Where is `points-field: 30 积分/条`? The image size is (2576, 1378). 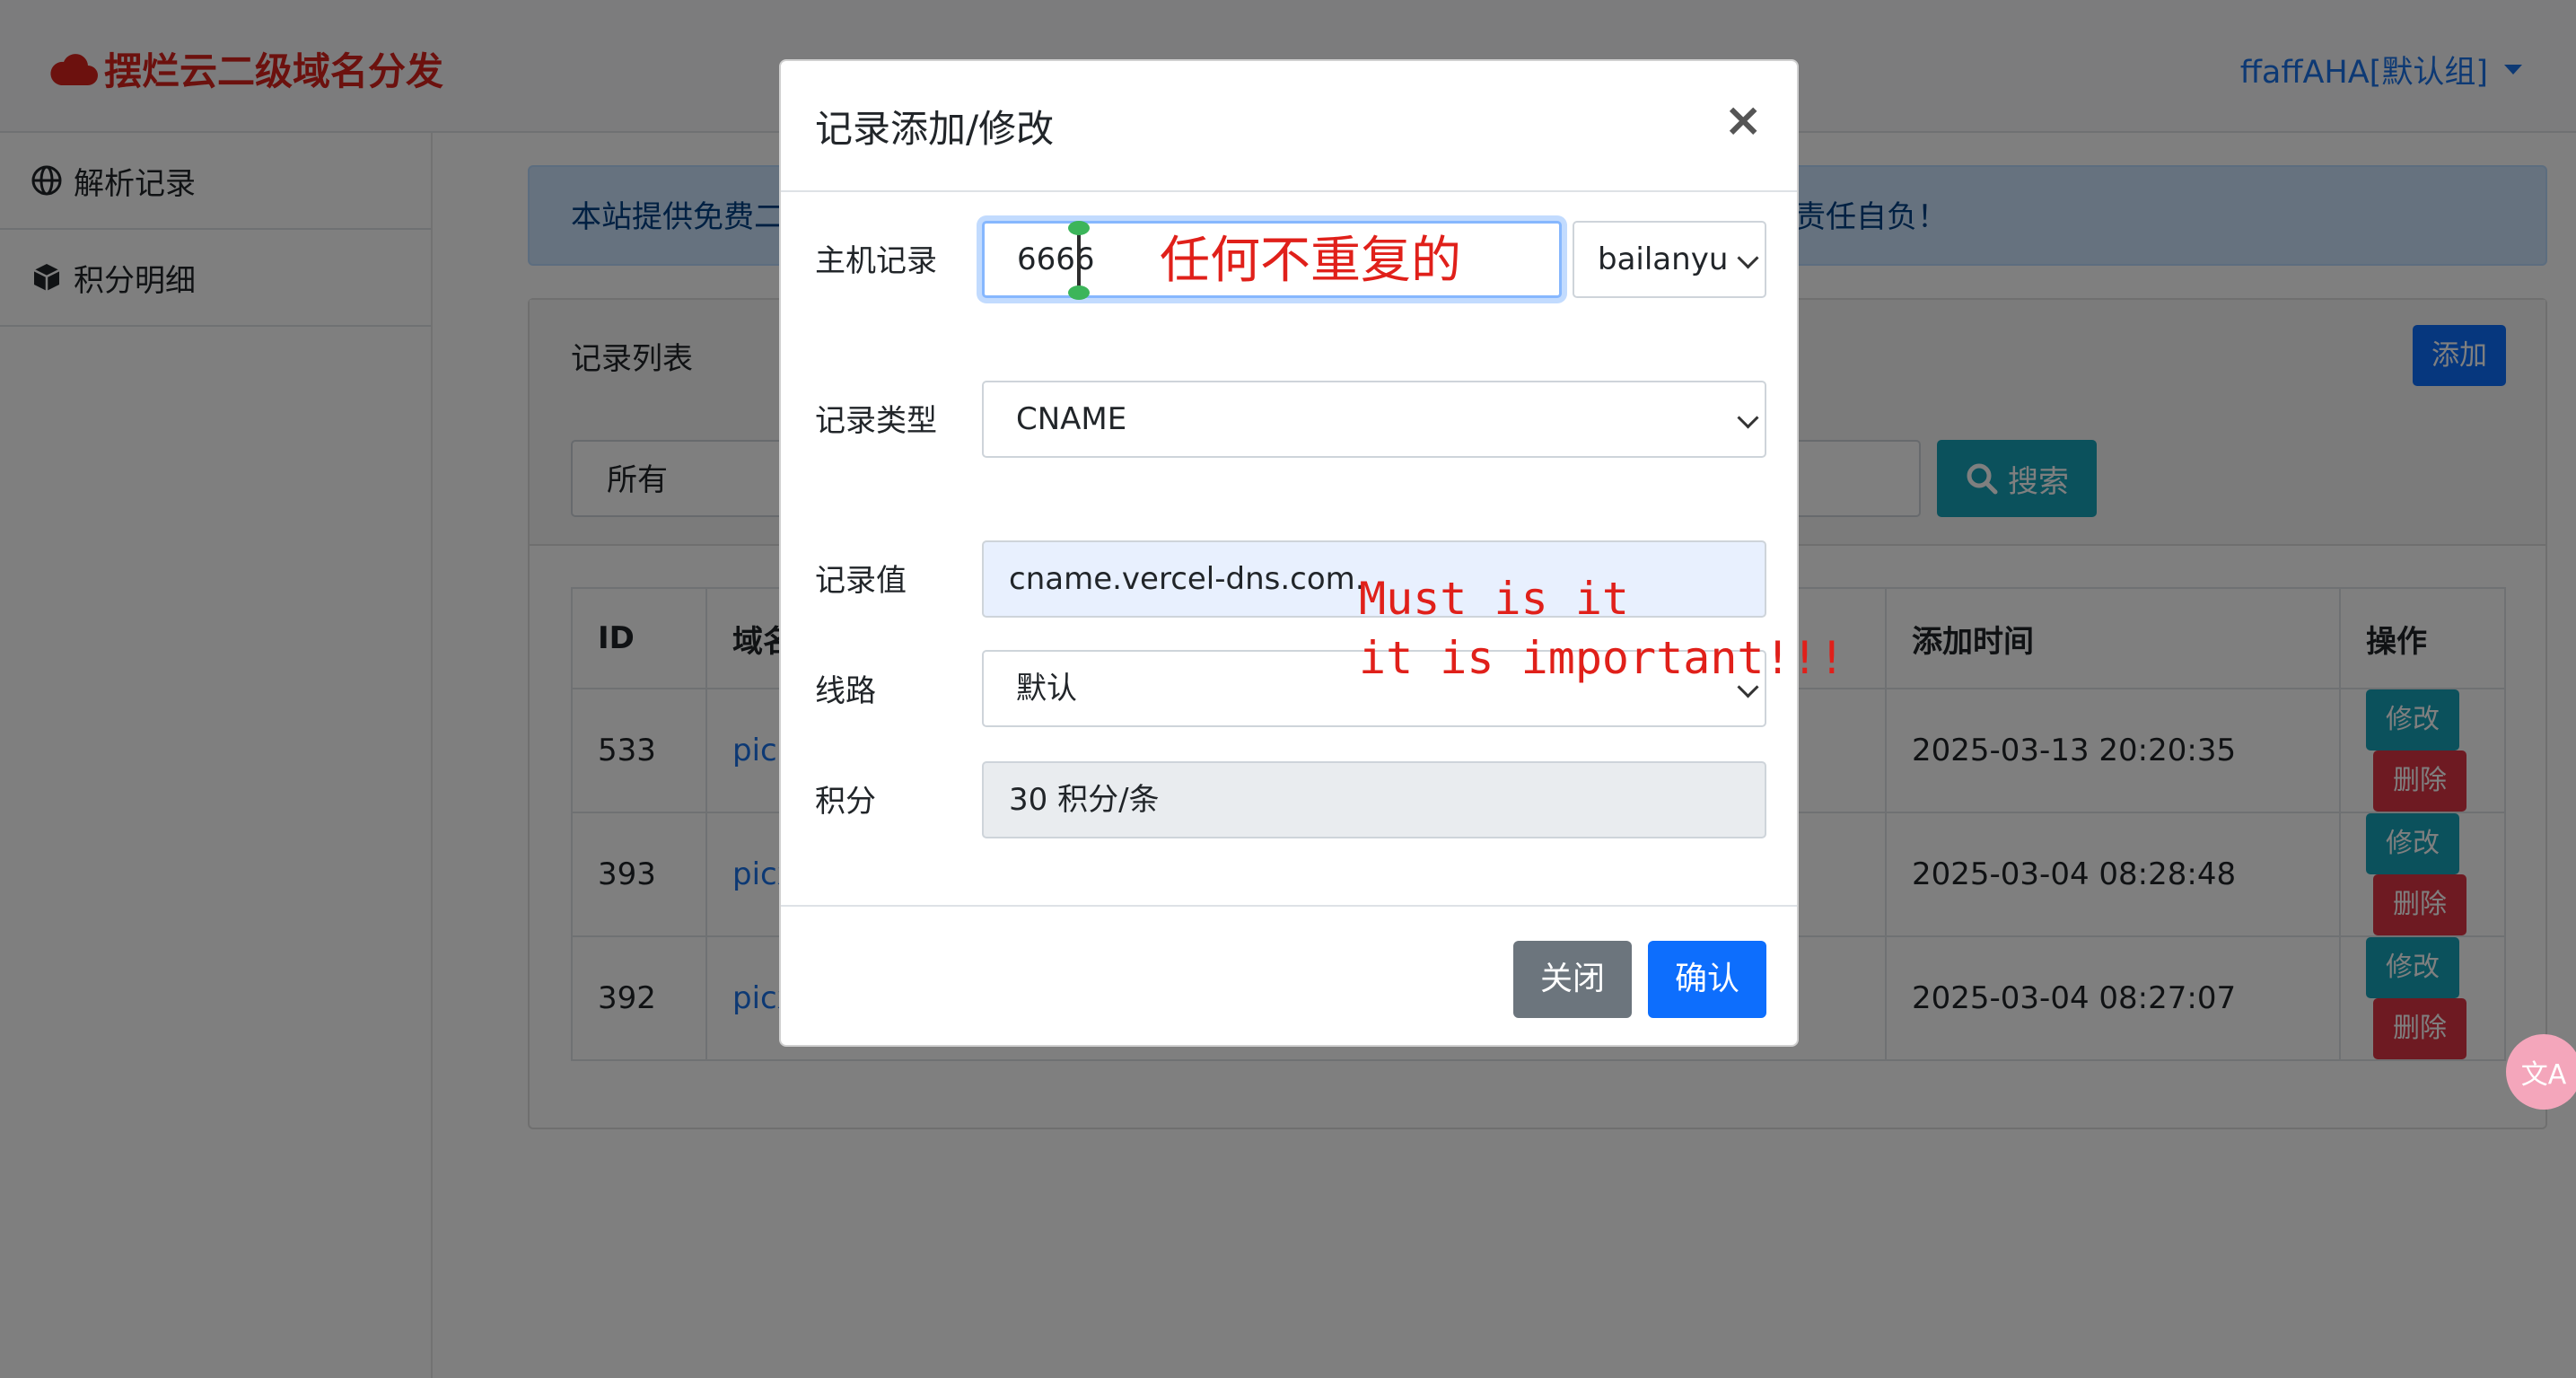 points-field: 30 积分/条 is located at coordinates (1374, 799).